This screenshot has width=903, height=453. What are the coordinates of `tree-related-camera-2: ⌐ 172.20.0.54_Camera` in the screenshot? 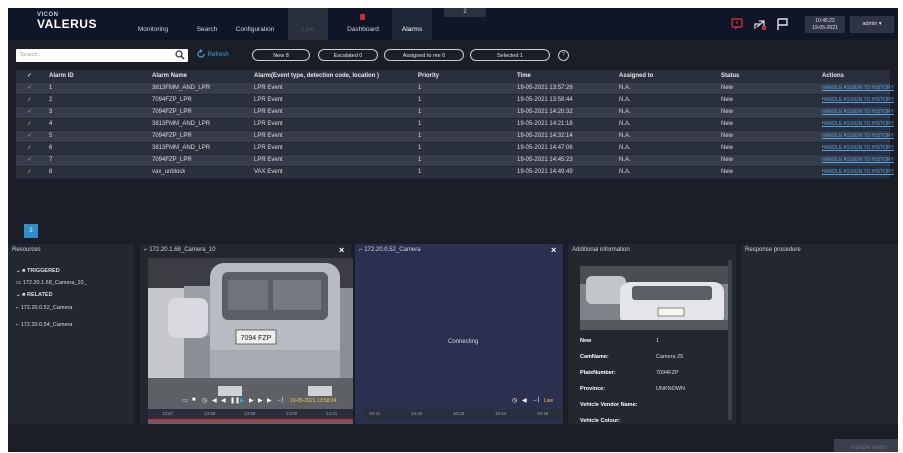 It's located at (44, 325).